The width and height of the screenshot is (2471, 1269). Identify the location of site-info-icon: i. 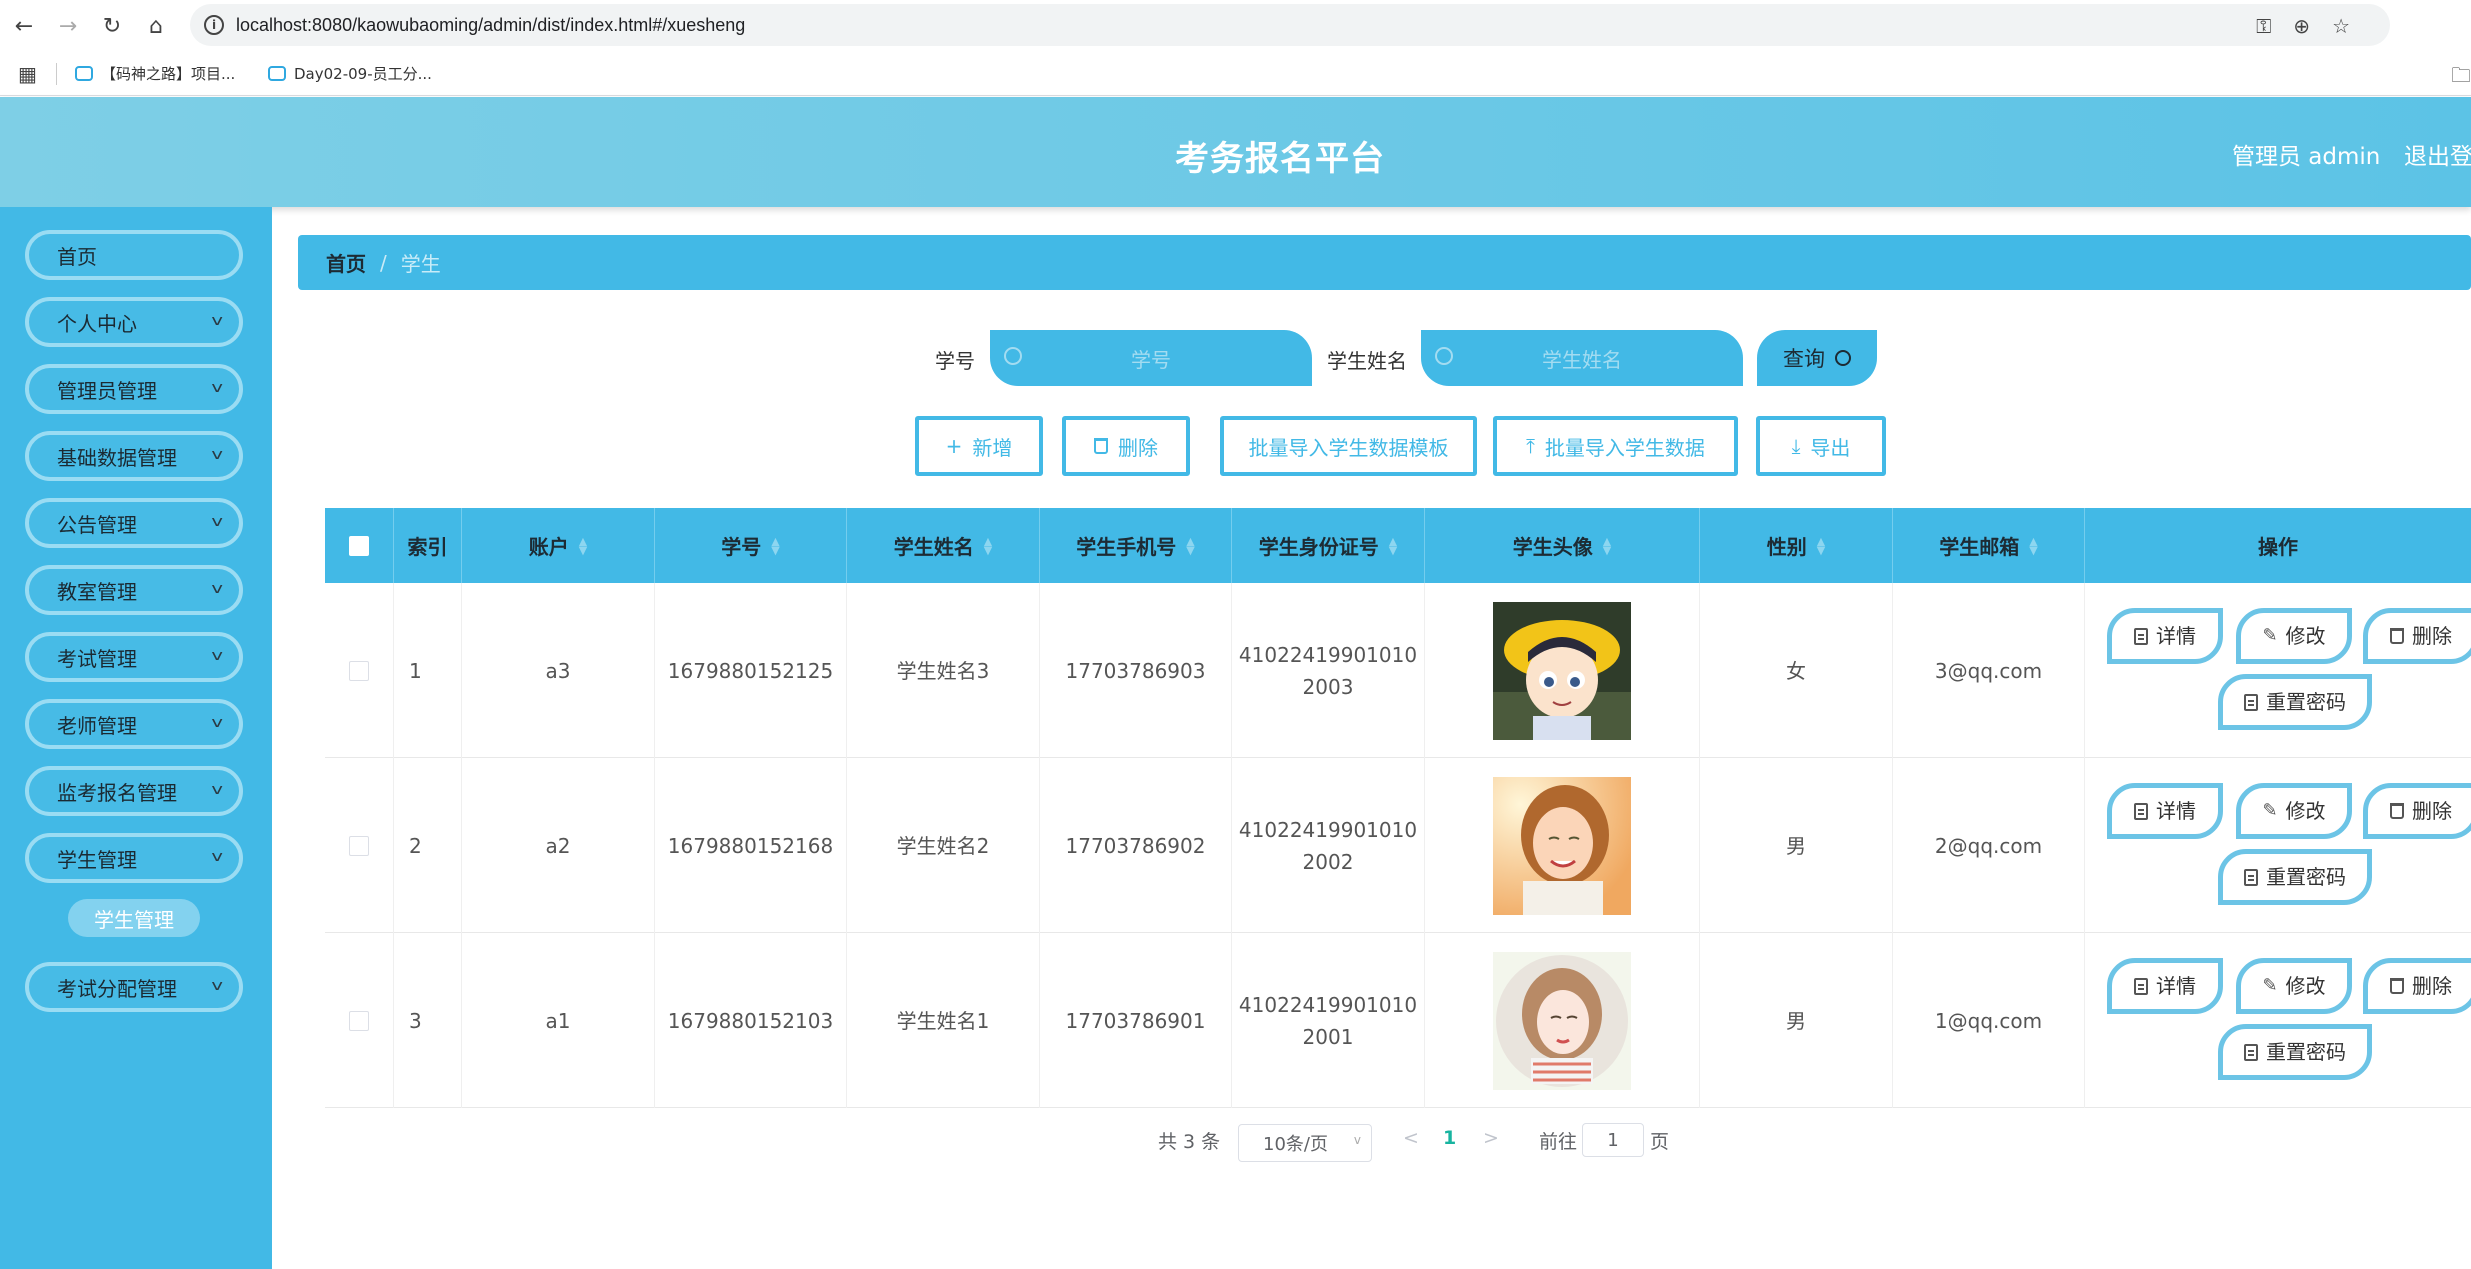
(214, 25).